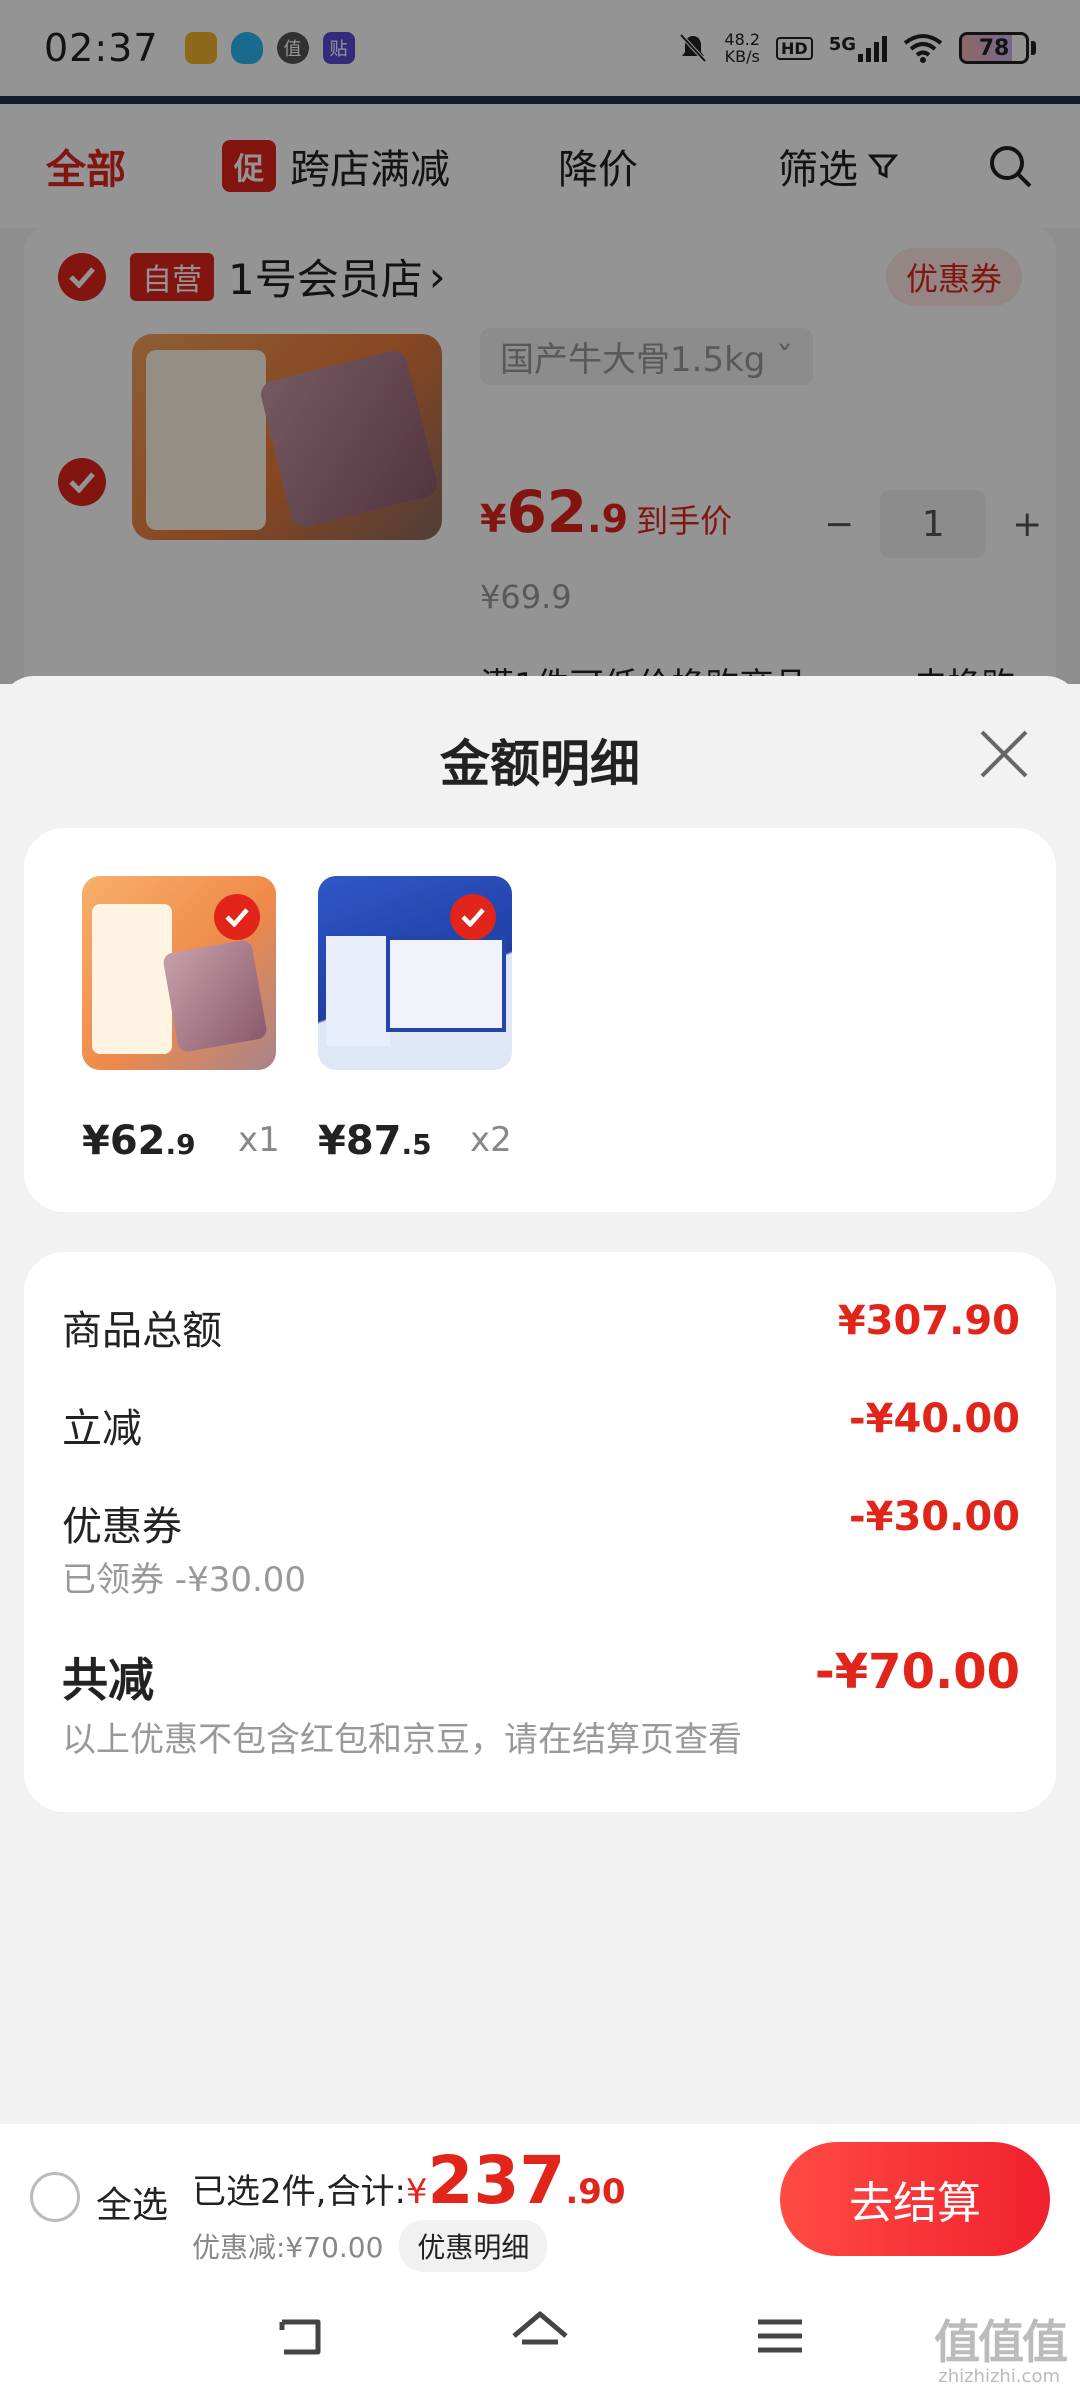  I want to click on menu-icon, so click(780, 2336).